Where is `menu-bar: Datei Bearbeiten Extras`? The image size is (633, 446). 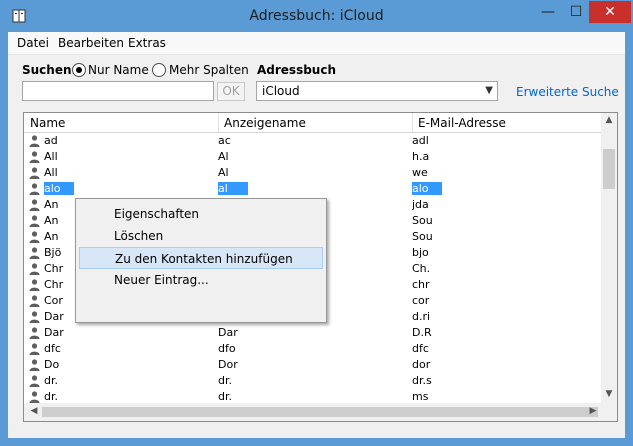
menu-bar: Datei Bearbeiten Extras is located at coordinates (316, 43).